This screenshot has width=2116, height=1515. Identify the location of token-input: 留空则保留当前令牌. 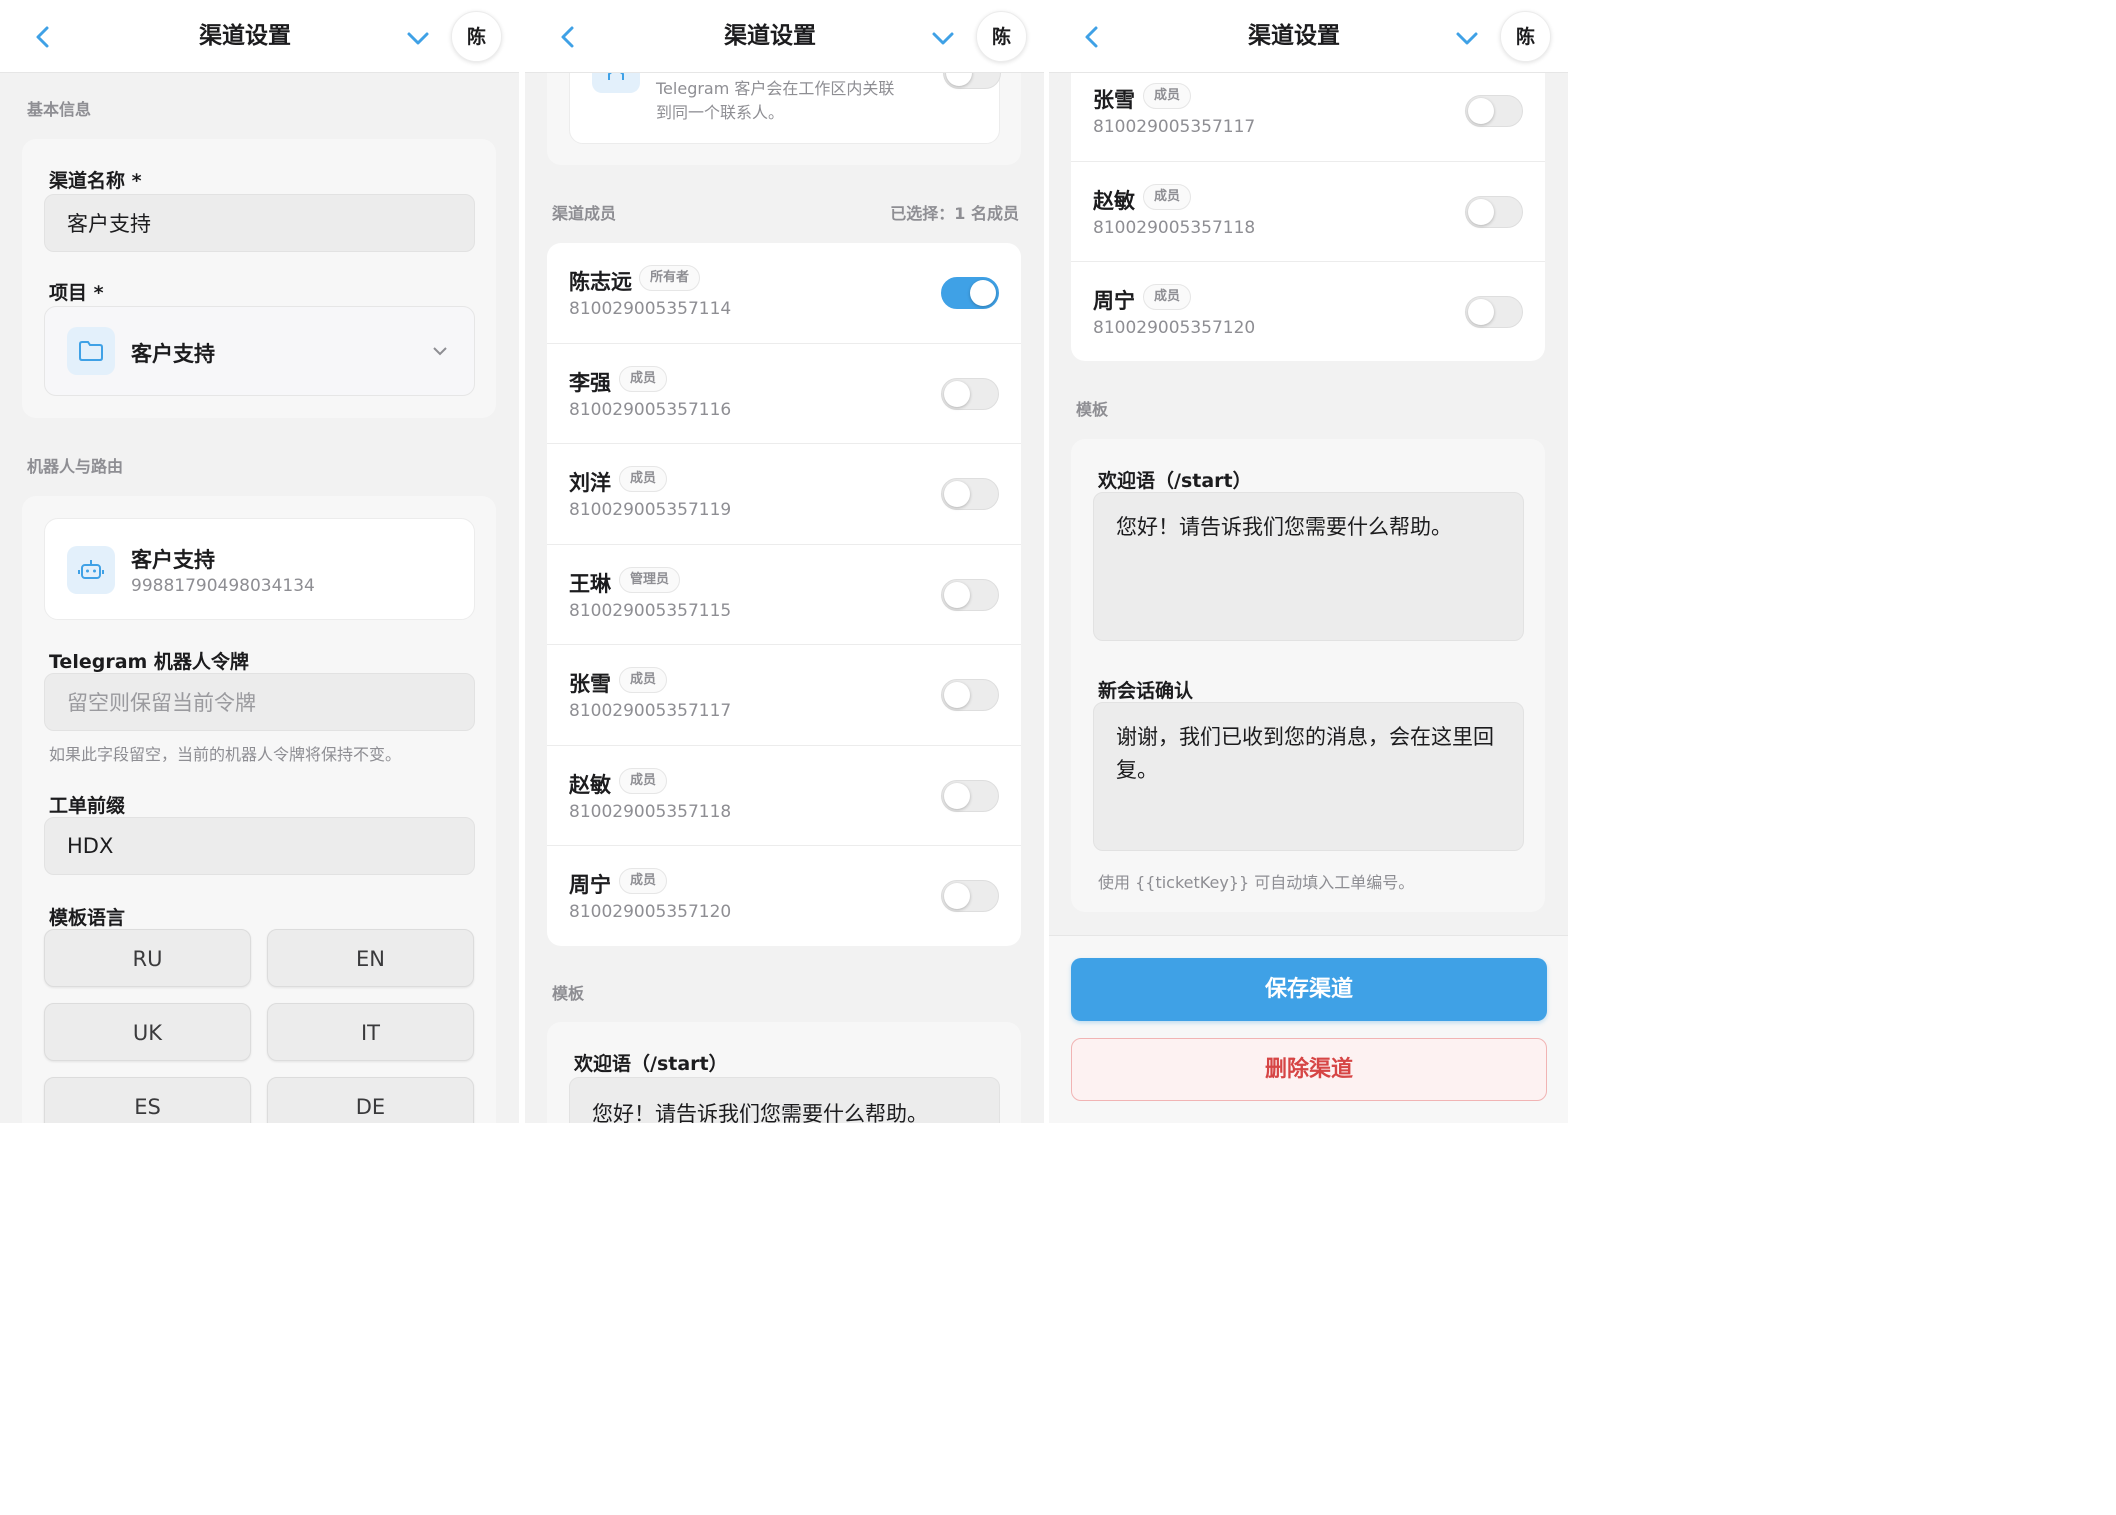
(259, 702).